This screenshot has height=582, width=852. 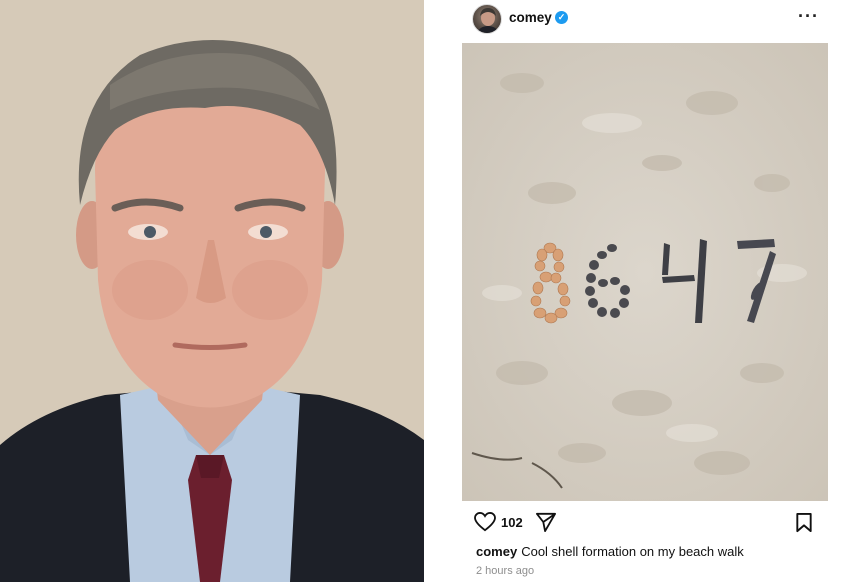 I want to click on share-icon, so click(x=546, y=522).